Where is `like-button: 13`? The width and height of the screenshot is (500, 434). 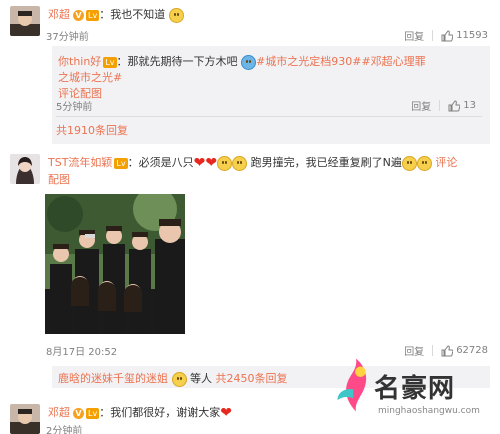 like-button: 13 is located at coordinates (462, 105).